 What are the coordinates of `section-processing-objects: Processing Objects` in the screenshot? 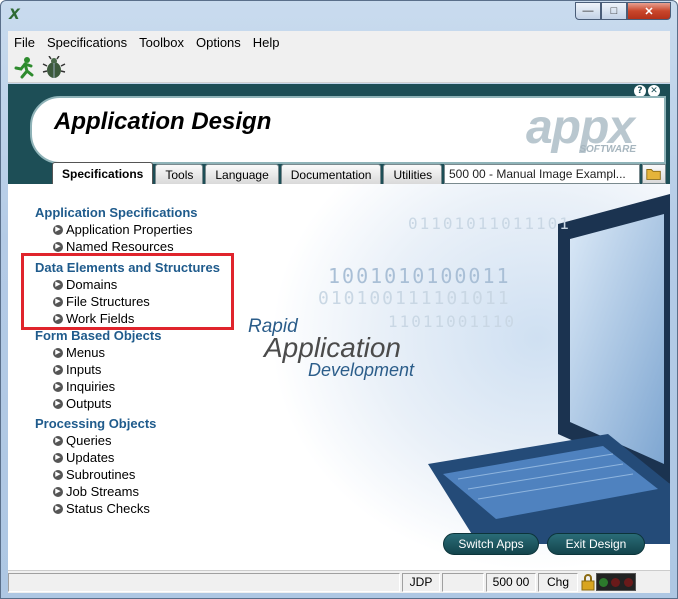 It's located at (96, 423).